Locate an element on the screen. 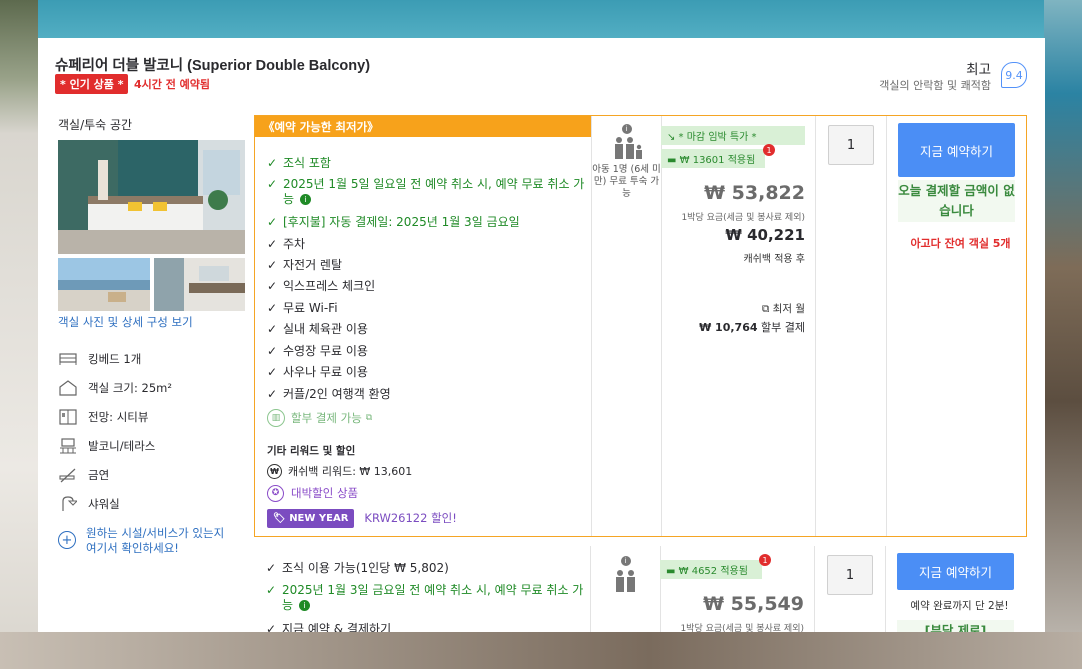  price: ₩ 53,822 is located at coordinates (754, 193).